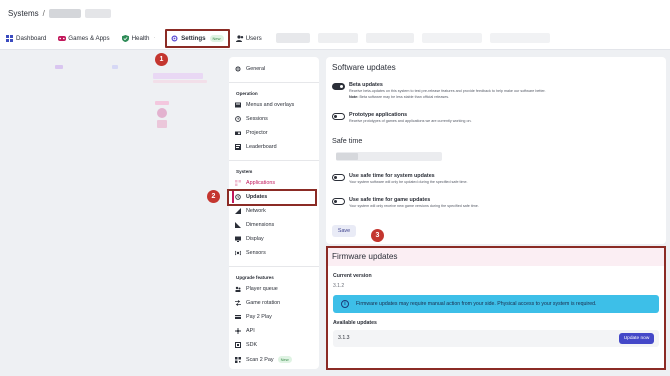  I want to click on sidebar-item-applications: Applications, so click(255, 183).